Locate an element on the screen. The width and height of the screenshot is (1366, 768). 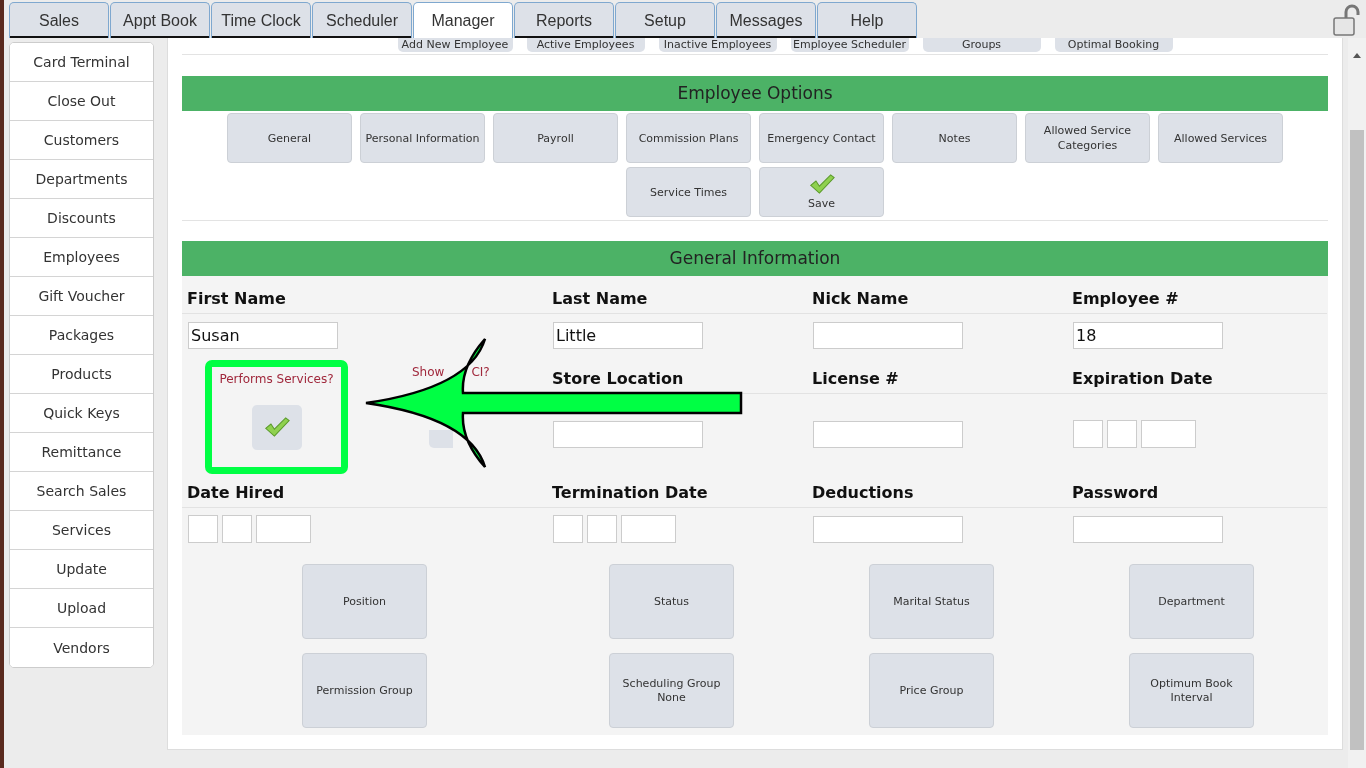
nav-tab: Sales is located at coordinates (59, 20).